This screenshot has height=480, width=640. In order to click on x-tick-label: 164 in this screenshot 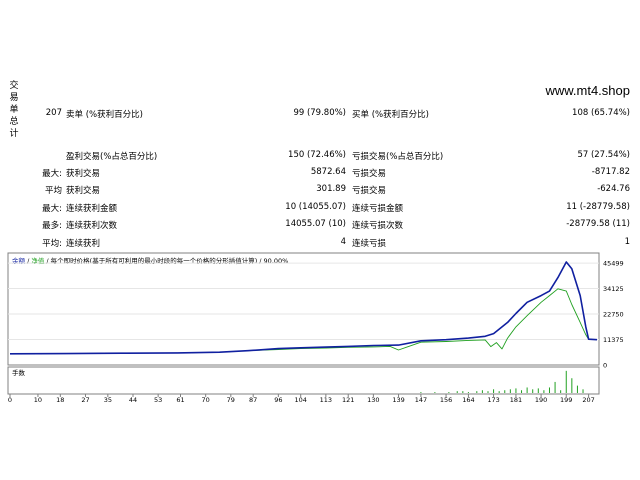, I will do `click(468, 400)`.